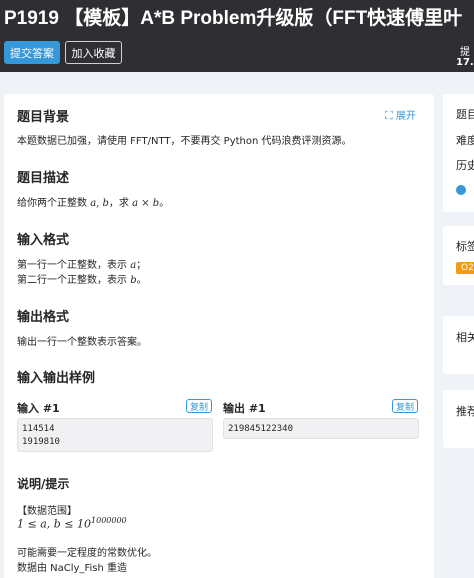 The height and width of the screenshot is (578, 474). Describe the element at coordinates (465, 337) in the screenshot. I see `sidebar-related-label: 相关` at that location.